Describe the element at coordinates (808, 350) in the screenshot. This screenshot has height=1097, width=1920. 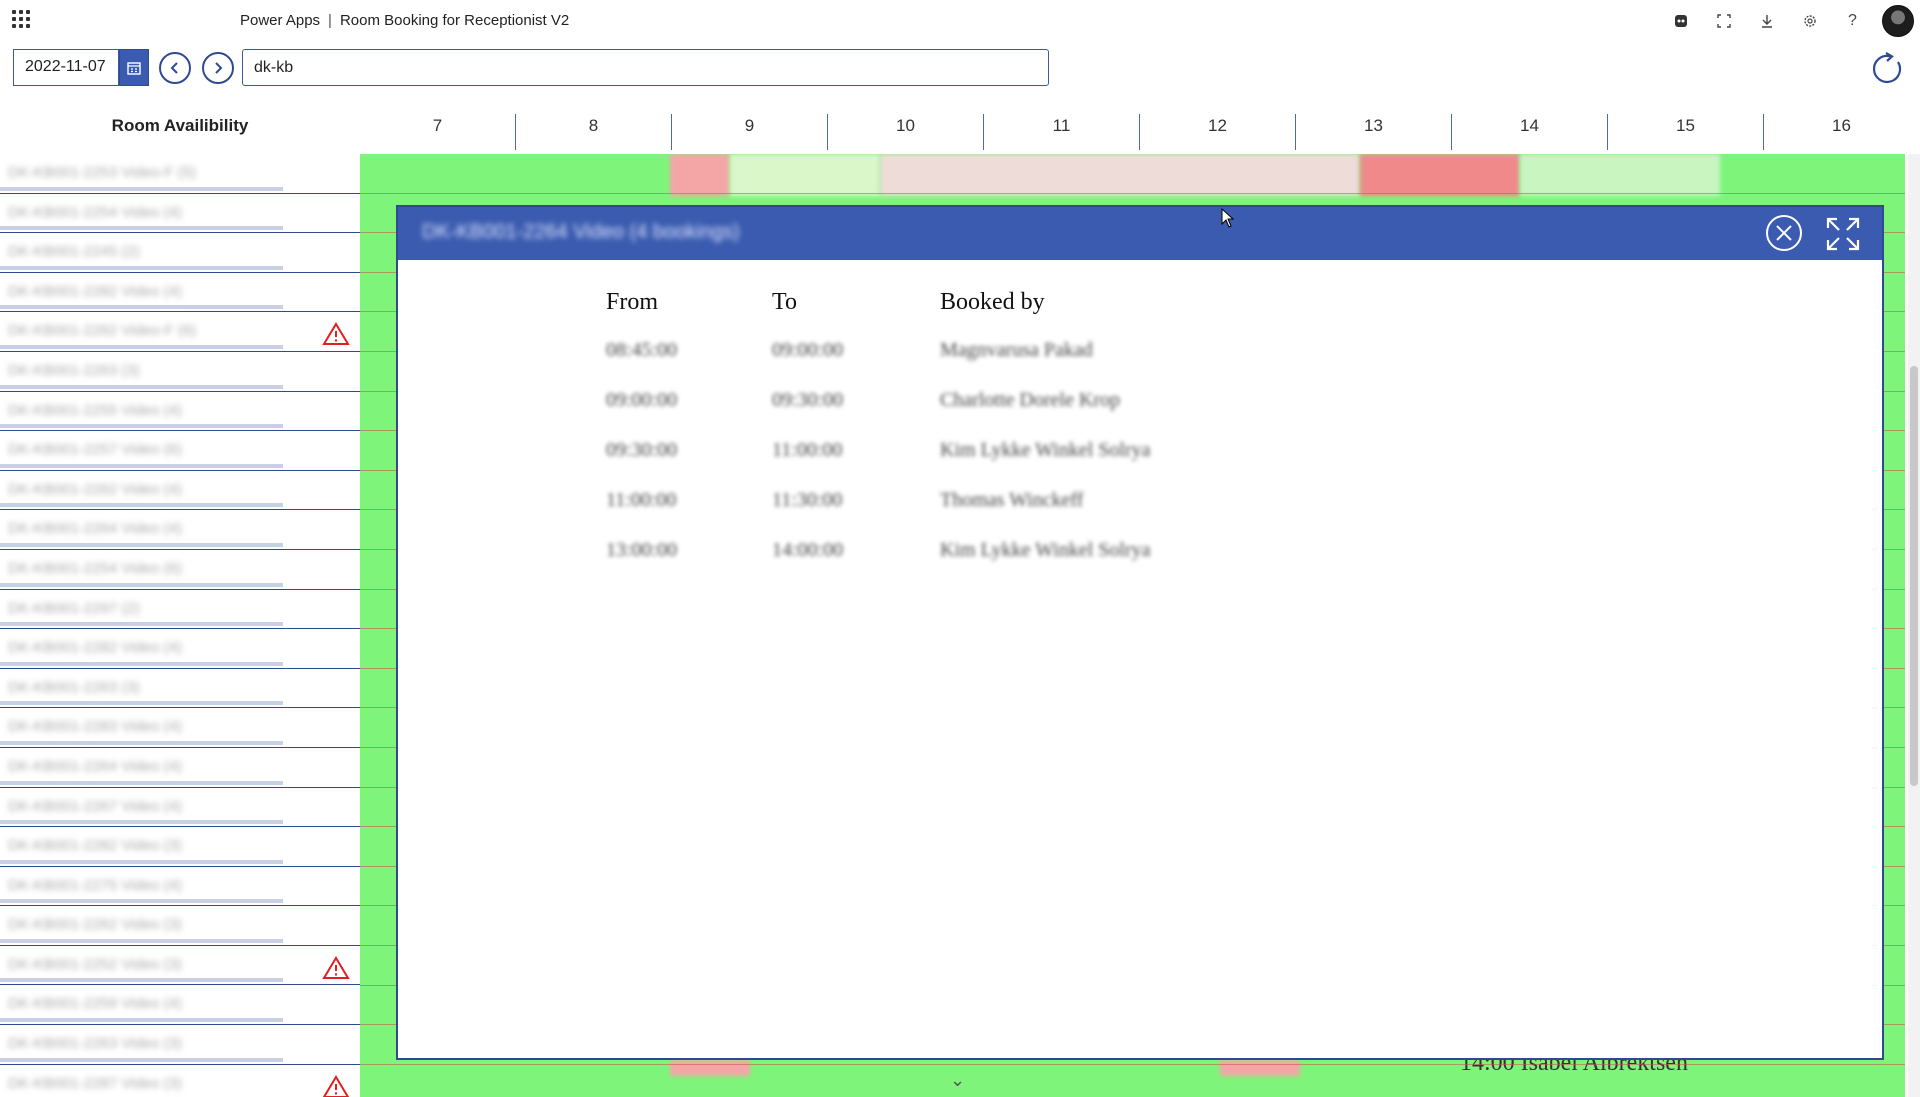
I see `booking-to: 09:00:00` at that location.